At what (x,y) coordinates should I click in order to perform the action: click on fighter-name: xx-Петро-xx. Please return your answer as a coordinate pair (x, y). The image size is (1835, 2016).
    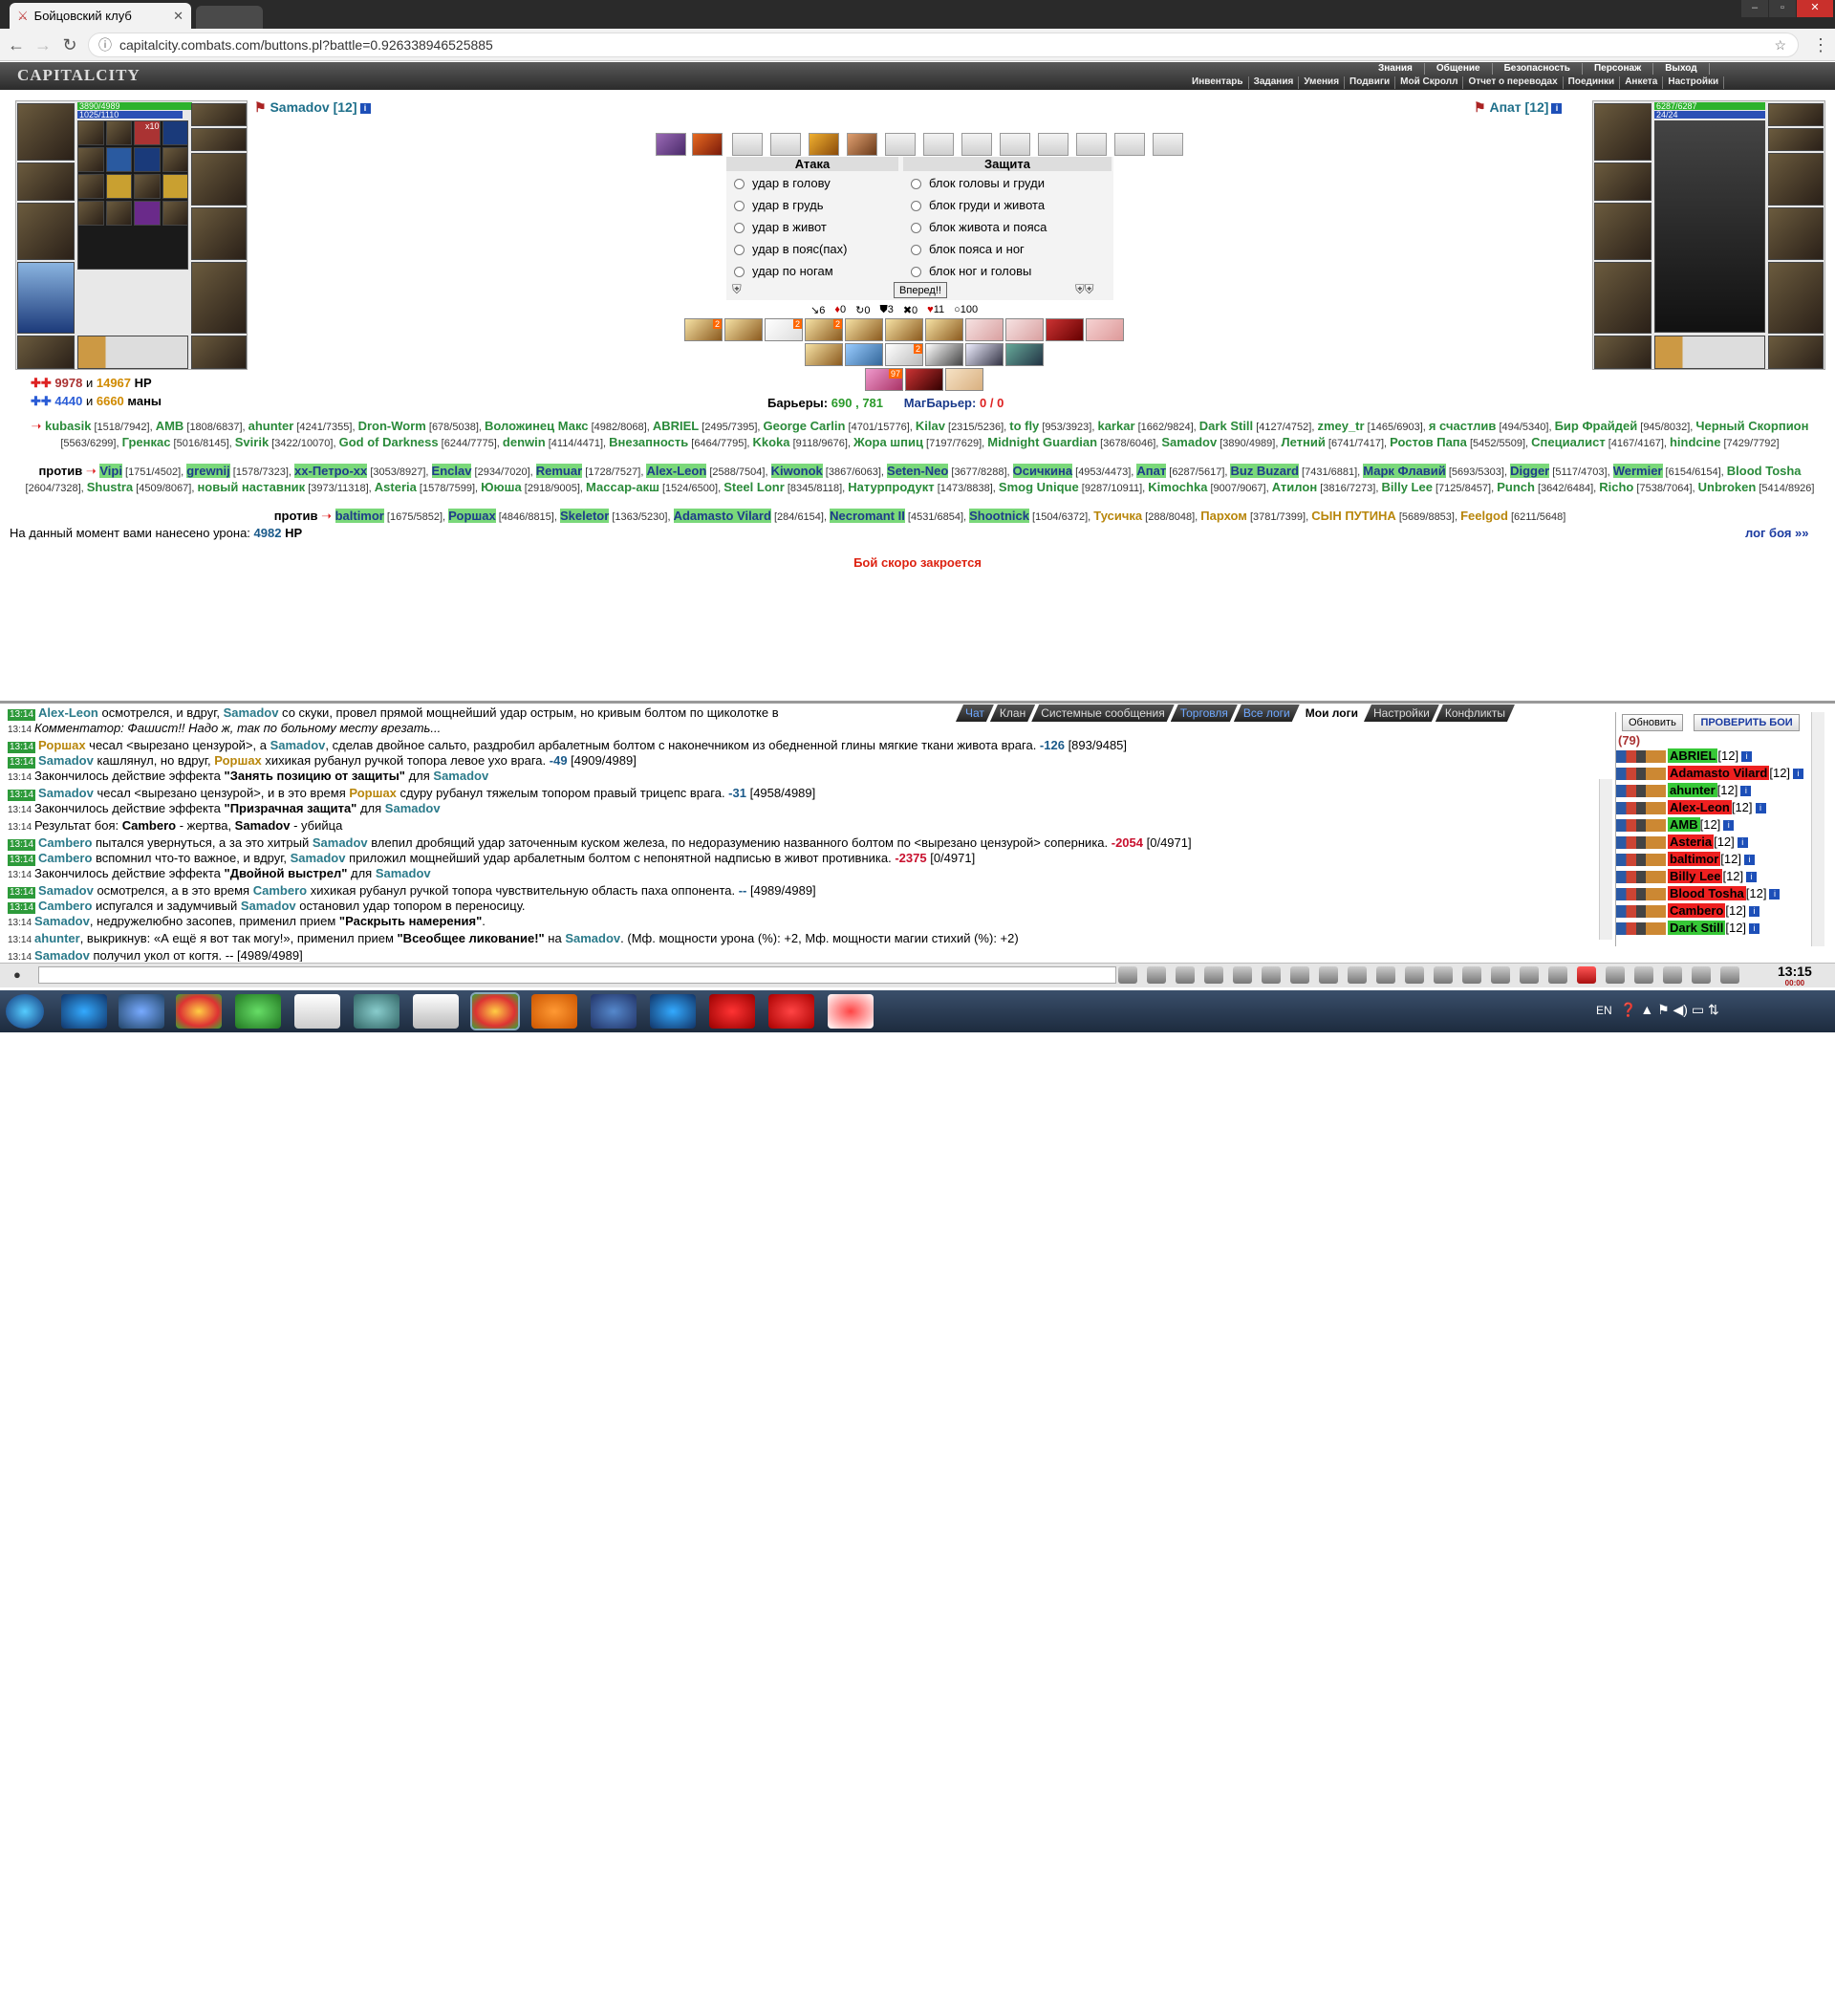
    Looking at the image, I should click on (331, 471).